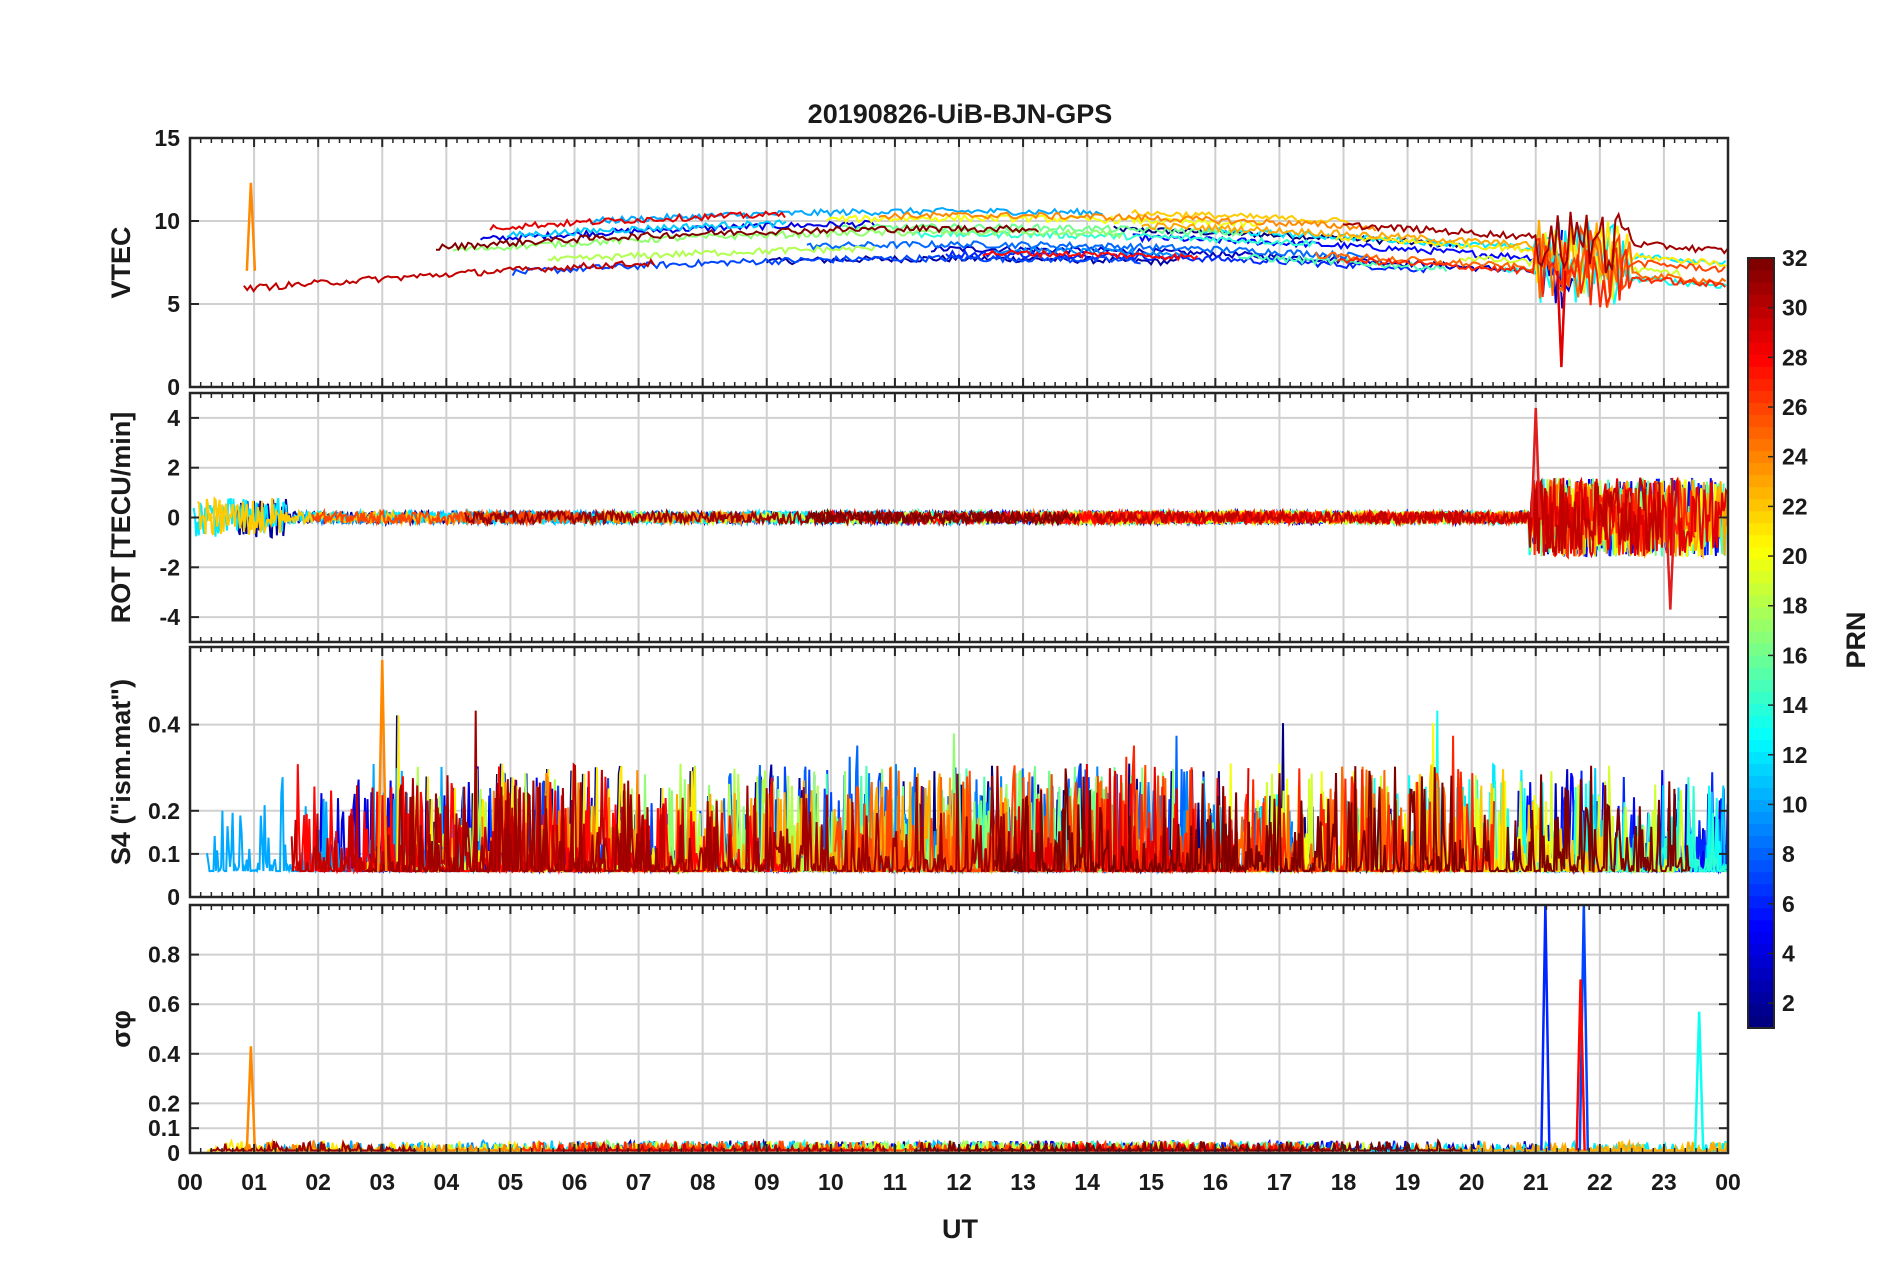 The image size is (1902, 1272). Describe the element at coordinates (121, 517) in the screenshot. I see `y-axis-label: ROT [TECU/min]` at that location.